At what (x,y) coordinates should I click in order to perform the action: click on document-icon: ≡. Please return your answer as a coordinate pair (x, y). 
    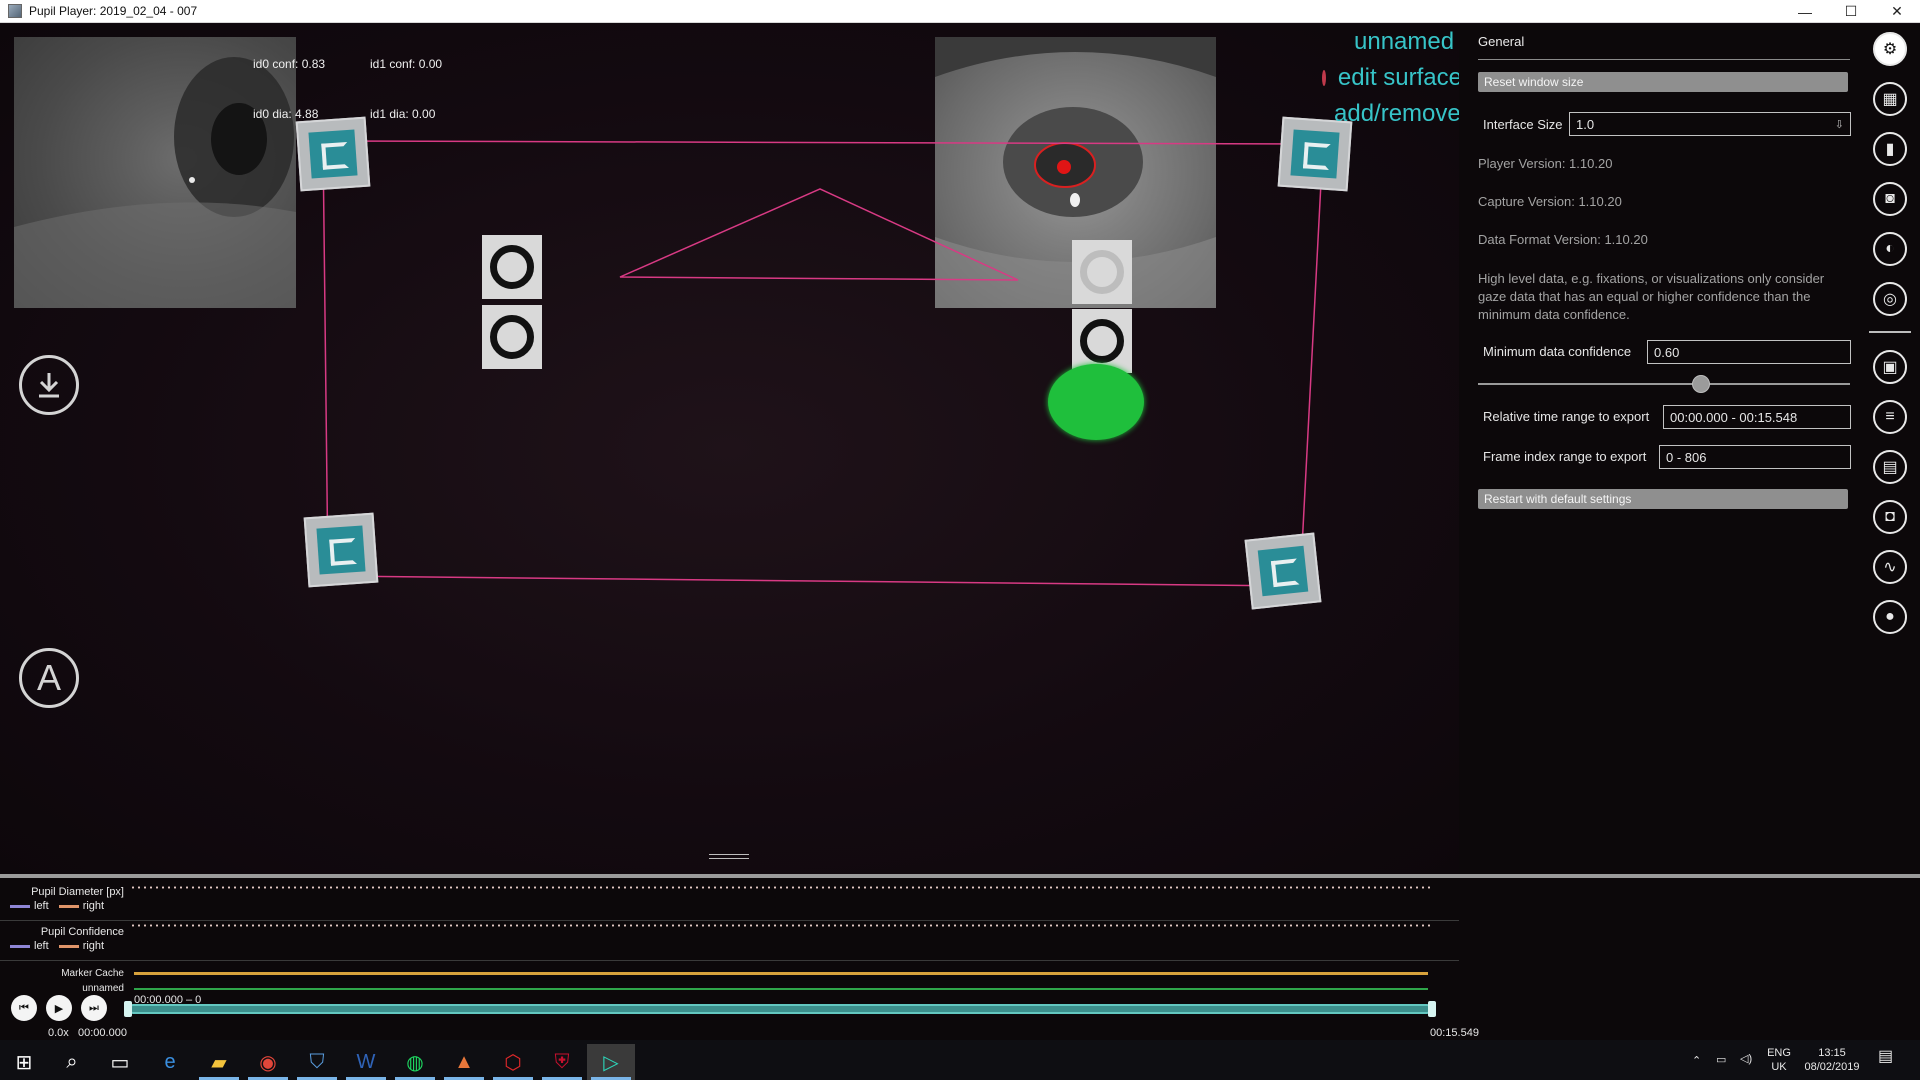
    Looking at the image, I should click on (1890, 417).